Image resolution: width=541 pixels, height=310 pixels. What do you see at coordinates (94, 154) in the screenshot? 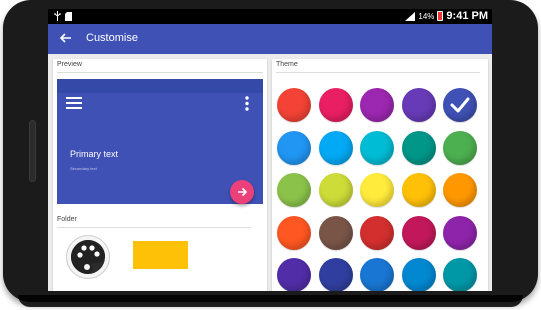
I see `primary-text: Primary text` at bounding box center [94, 154].